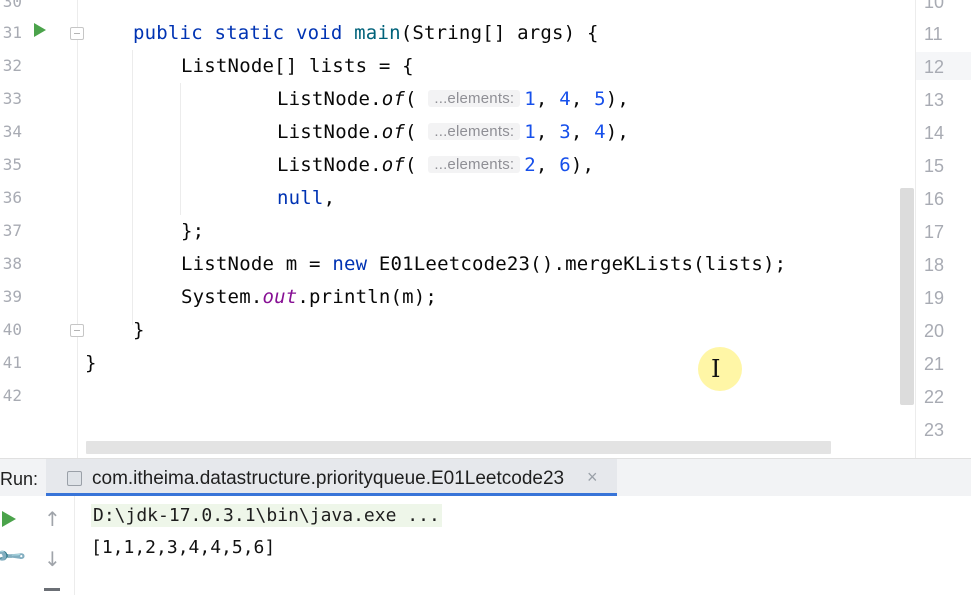  I want to click on number-literal: 6, so click(565, 165).